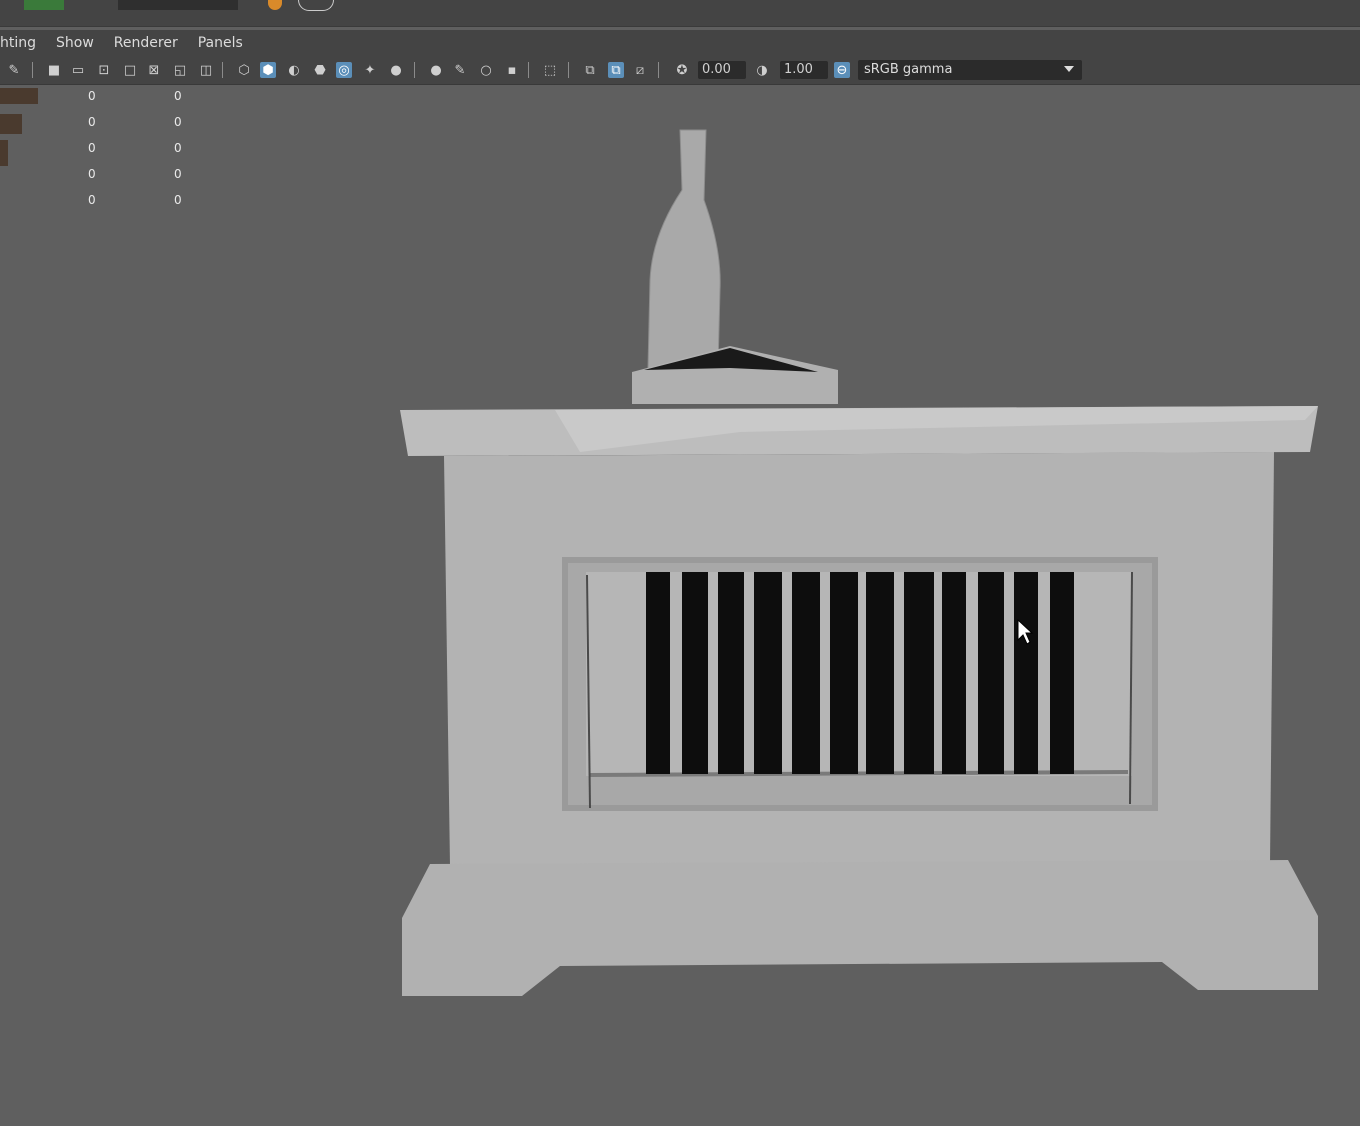  Describe the element at coordinates (396, 70) in the screenshot. I see `shadow-icon: ●` at that location.